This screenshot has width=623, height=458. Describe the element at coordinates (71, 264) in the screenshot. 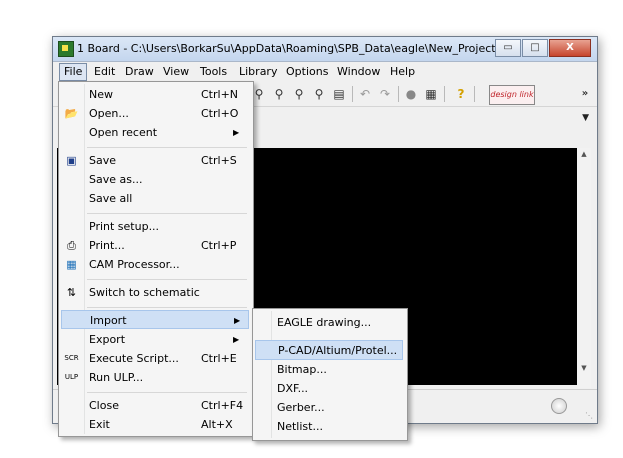

I see `cam-processor-icon: ▦` at that location.